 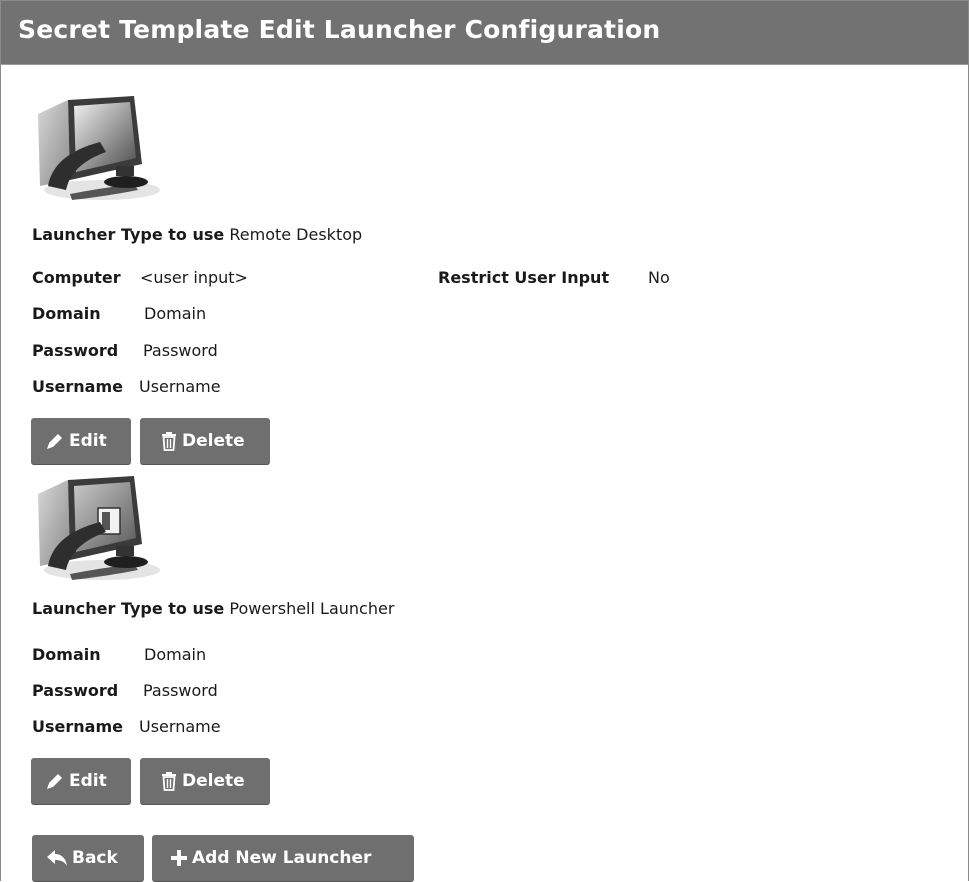 I want to click on launcher-type-row: Launcher Type to use Remote Desktop, so click(x=197, y=235).